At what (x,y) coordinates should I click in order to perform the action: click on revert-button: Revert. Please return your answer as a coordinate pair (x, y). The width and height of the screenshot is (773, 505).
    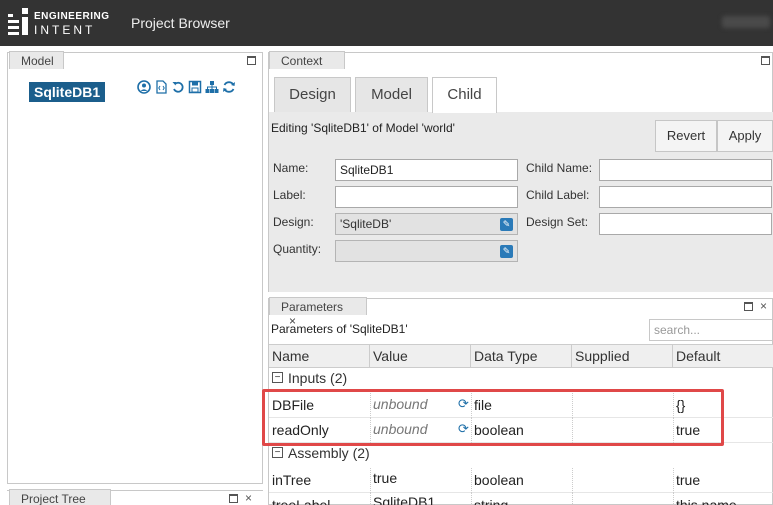
    Looking at the image, I should click on (686, 136).